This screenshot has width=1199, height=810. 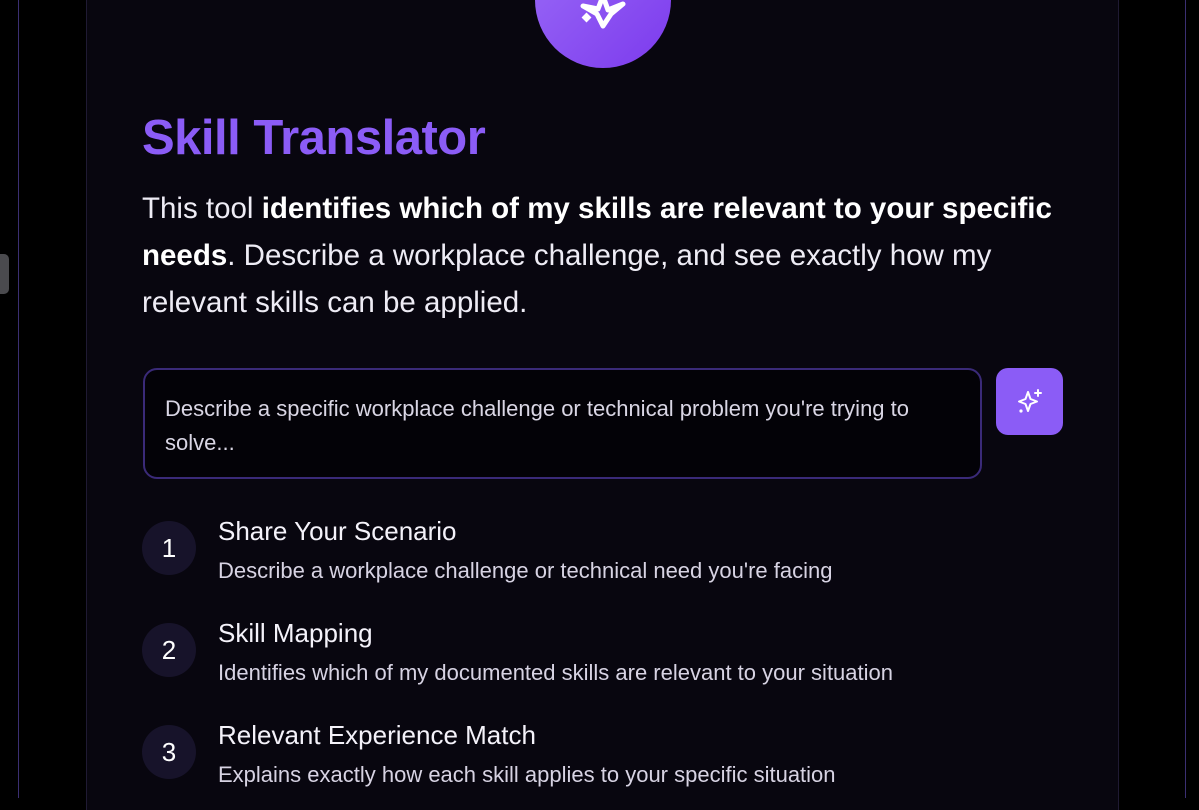 I want to click on step-title: Share Your Scenario, so click(x=337, y=531).